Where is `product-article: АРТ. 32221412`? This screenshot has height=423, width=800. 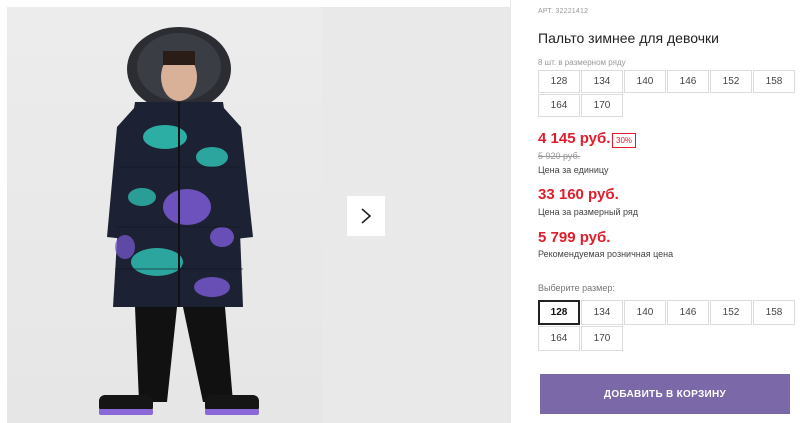
product-article: АРТ. 32221412 is located at coordinates (563, 11).